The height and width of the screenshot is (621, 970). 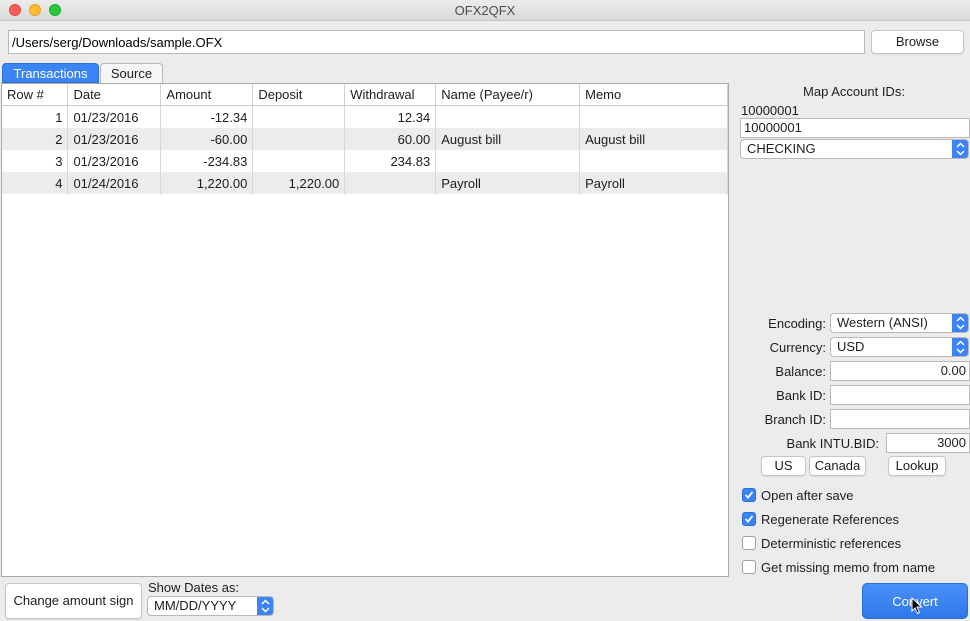 What do you see at coordinates (131, 73) in the screenshot?
I see `tab-source: Source` at bounding box center [131, 73].